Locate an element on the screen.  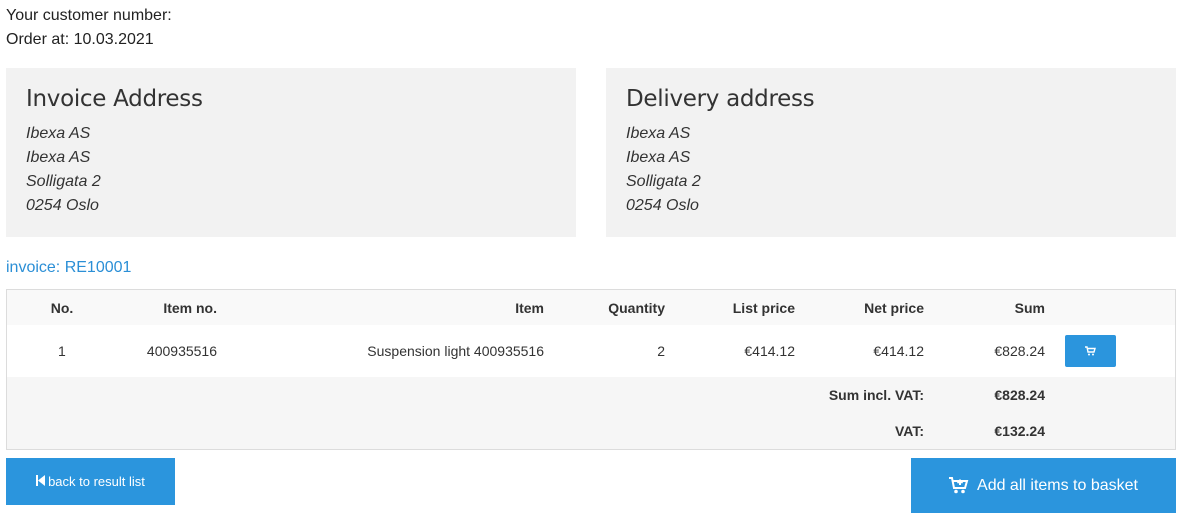
back-button-label: back to result list is located at coordinates (96, 481).